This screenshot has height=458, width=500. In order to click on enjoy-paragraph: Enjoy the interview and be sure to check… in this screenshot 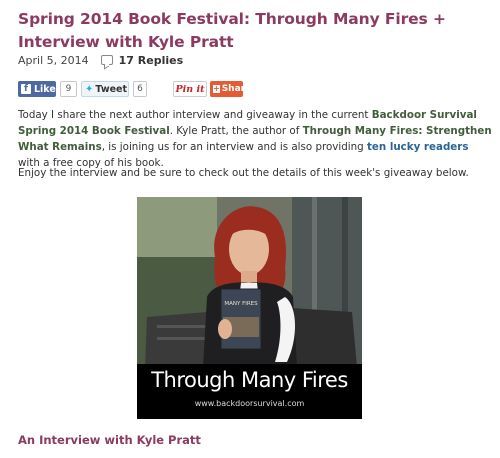, I will do `click(243, 173)`.